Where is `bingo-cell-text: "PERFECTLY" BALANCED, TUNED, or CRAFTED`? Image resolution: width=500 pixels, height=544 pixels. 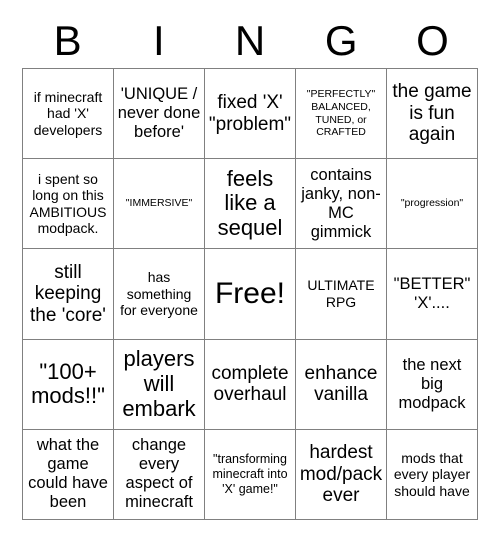
bingo-cell-text: "PERFECTLY" BALANCED, TUNED, or CRAFTED is located at coordinates (341, 113).